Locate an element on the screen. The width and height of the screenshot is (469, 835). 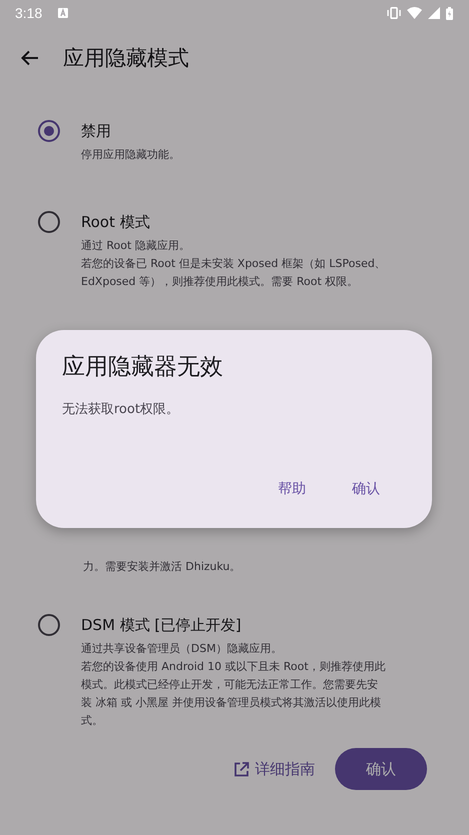
wifi-icon is located at coordinates (414, 13).